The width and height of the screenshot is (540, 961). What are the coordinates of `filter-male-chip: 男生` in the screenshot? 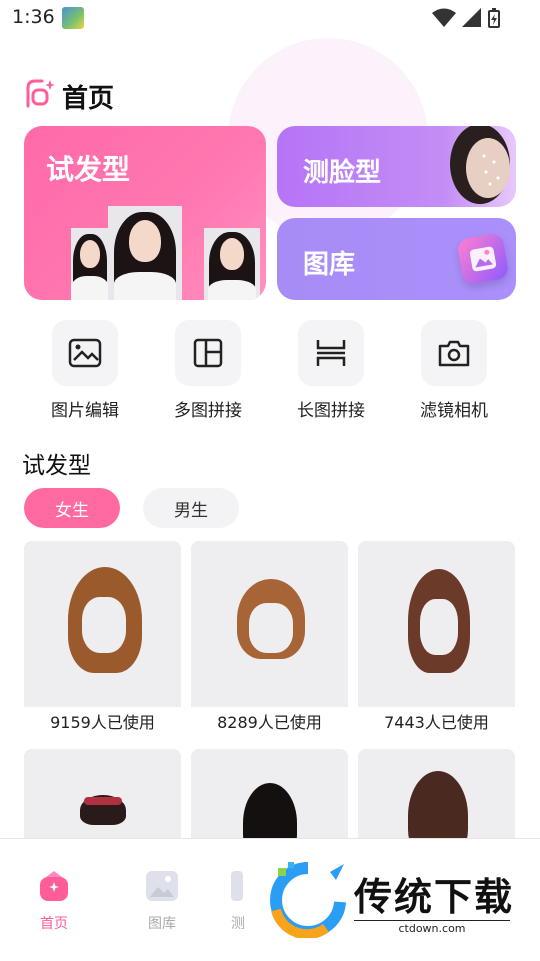 It's located at (191, 508).